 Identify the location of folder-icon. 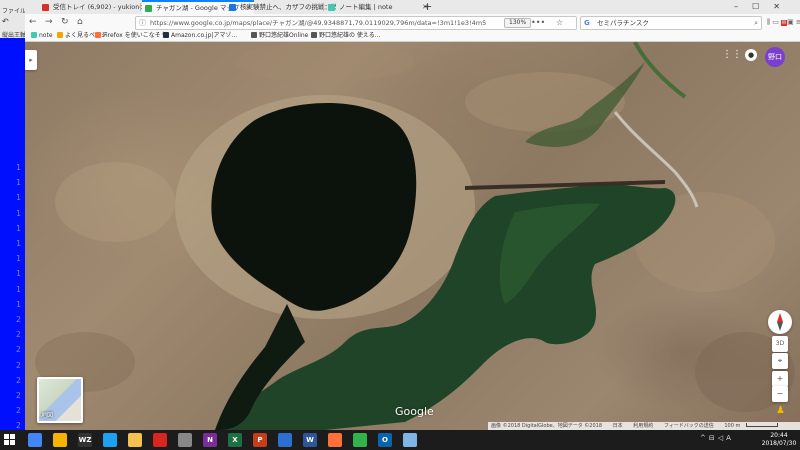
(135, 440).